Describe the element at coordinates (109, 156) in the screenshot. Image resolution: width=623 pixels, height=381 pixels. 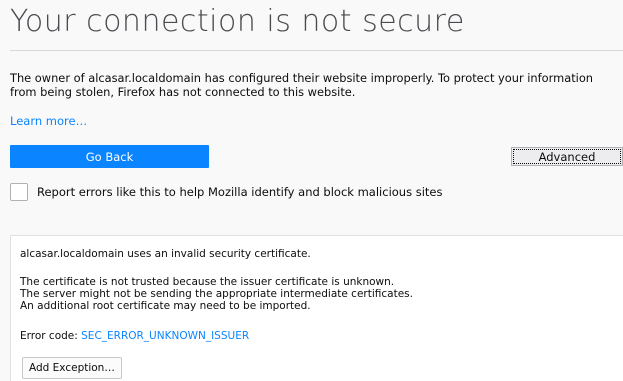
I see `go-back-button: Go Back` at that location.